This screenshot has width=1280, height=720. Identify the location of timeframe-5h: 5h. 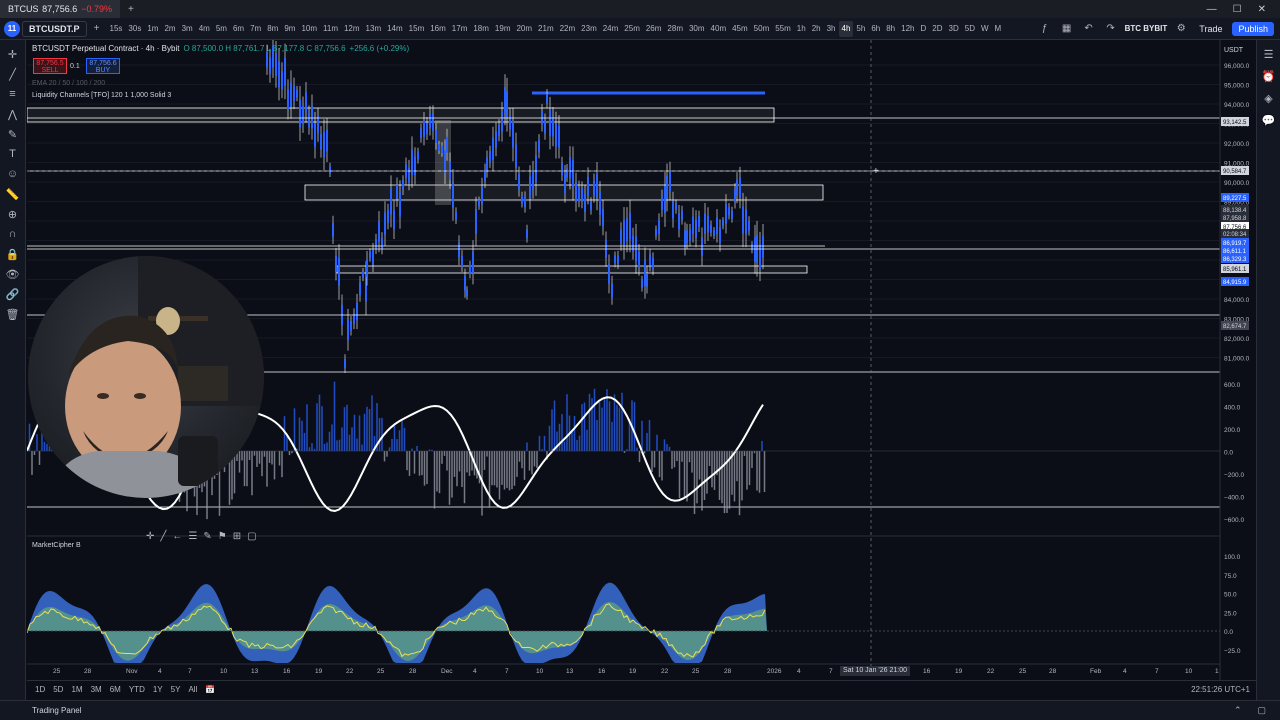
(860, 29).